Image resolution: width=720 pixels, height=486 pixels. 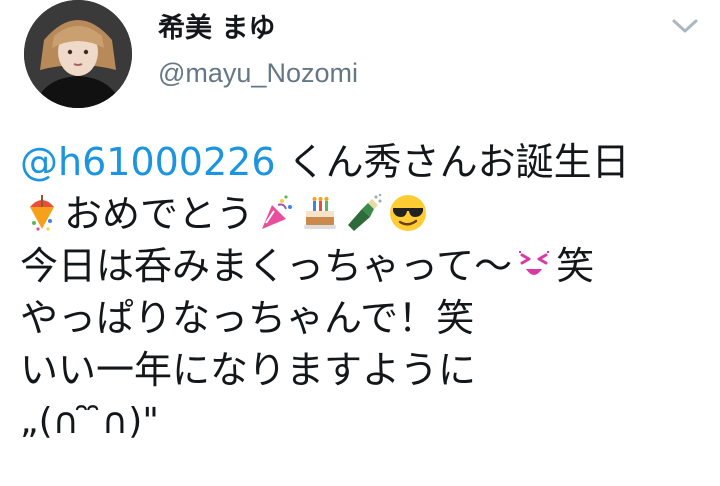 I want to click on user-display-name: 希美 まゆ, so click(x=216, y=29).